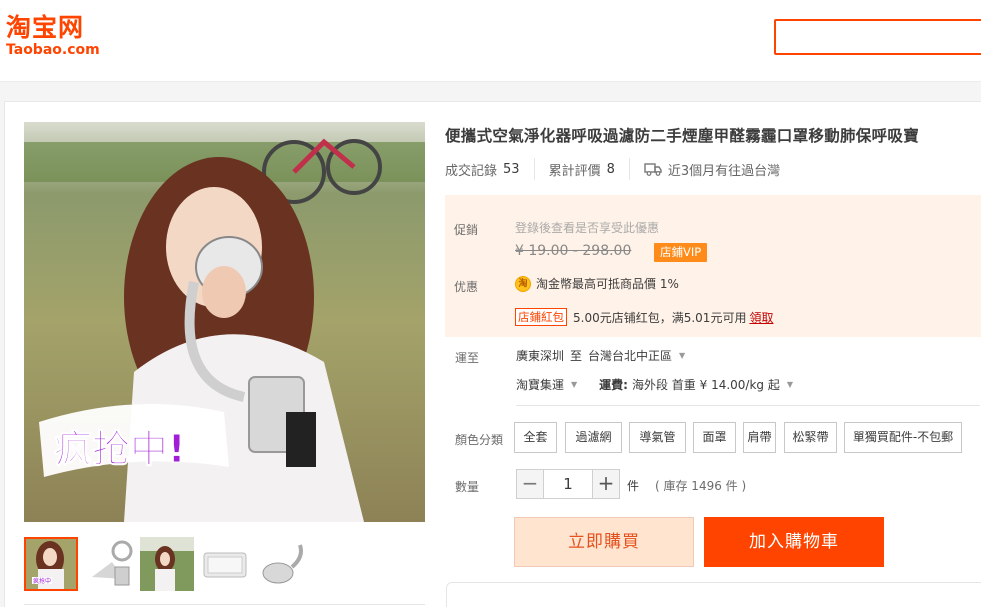  I want to click on shipping-label: 運至, so click(467, 358).